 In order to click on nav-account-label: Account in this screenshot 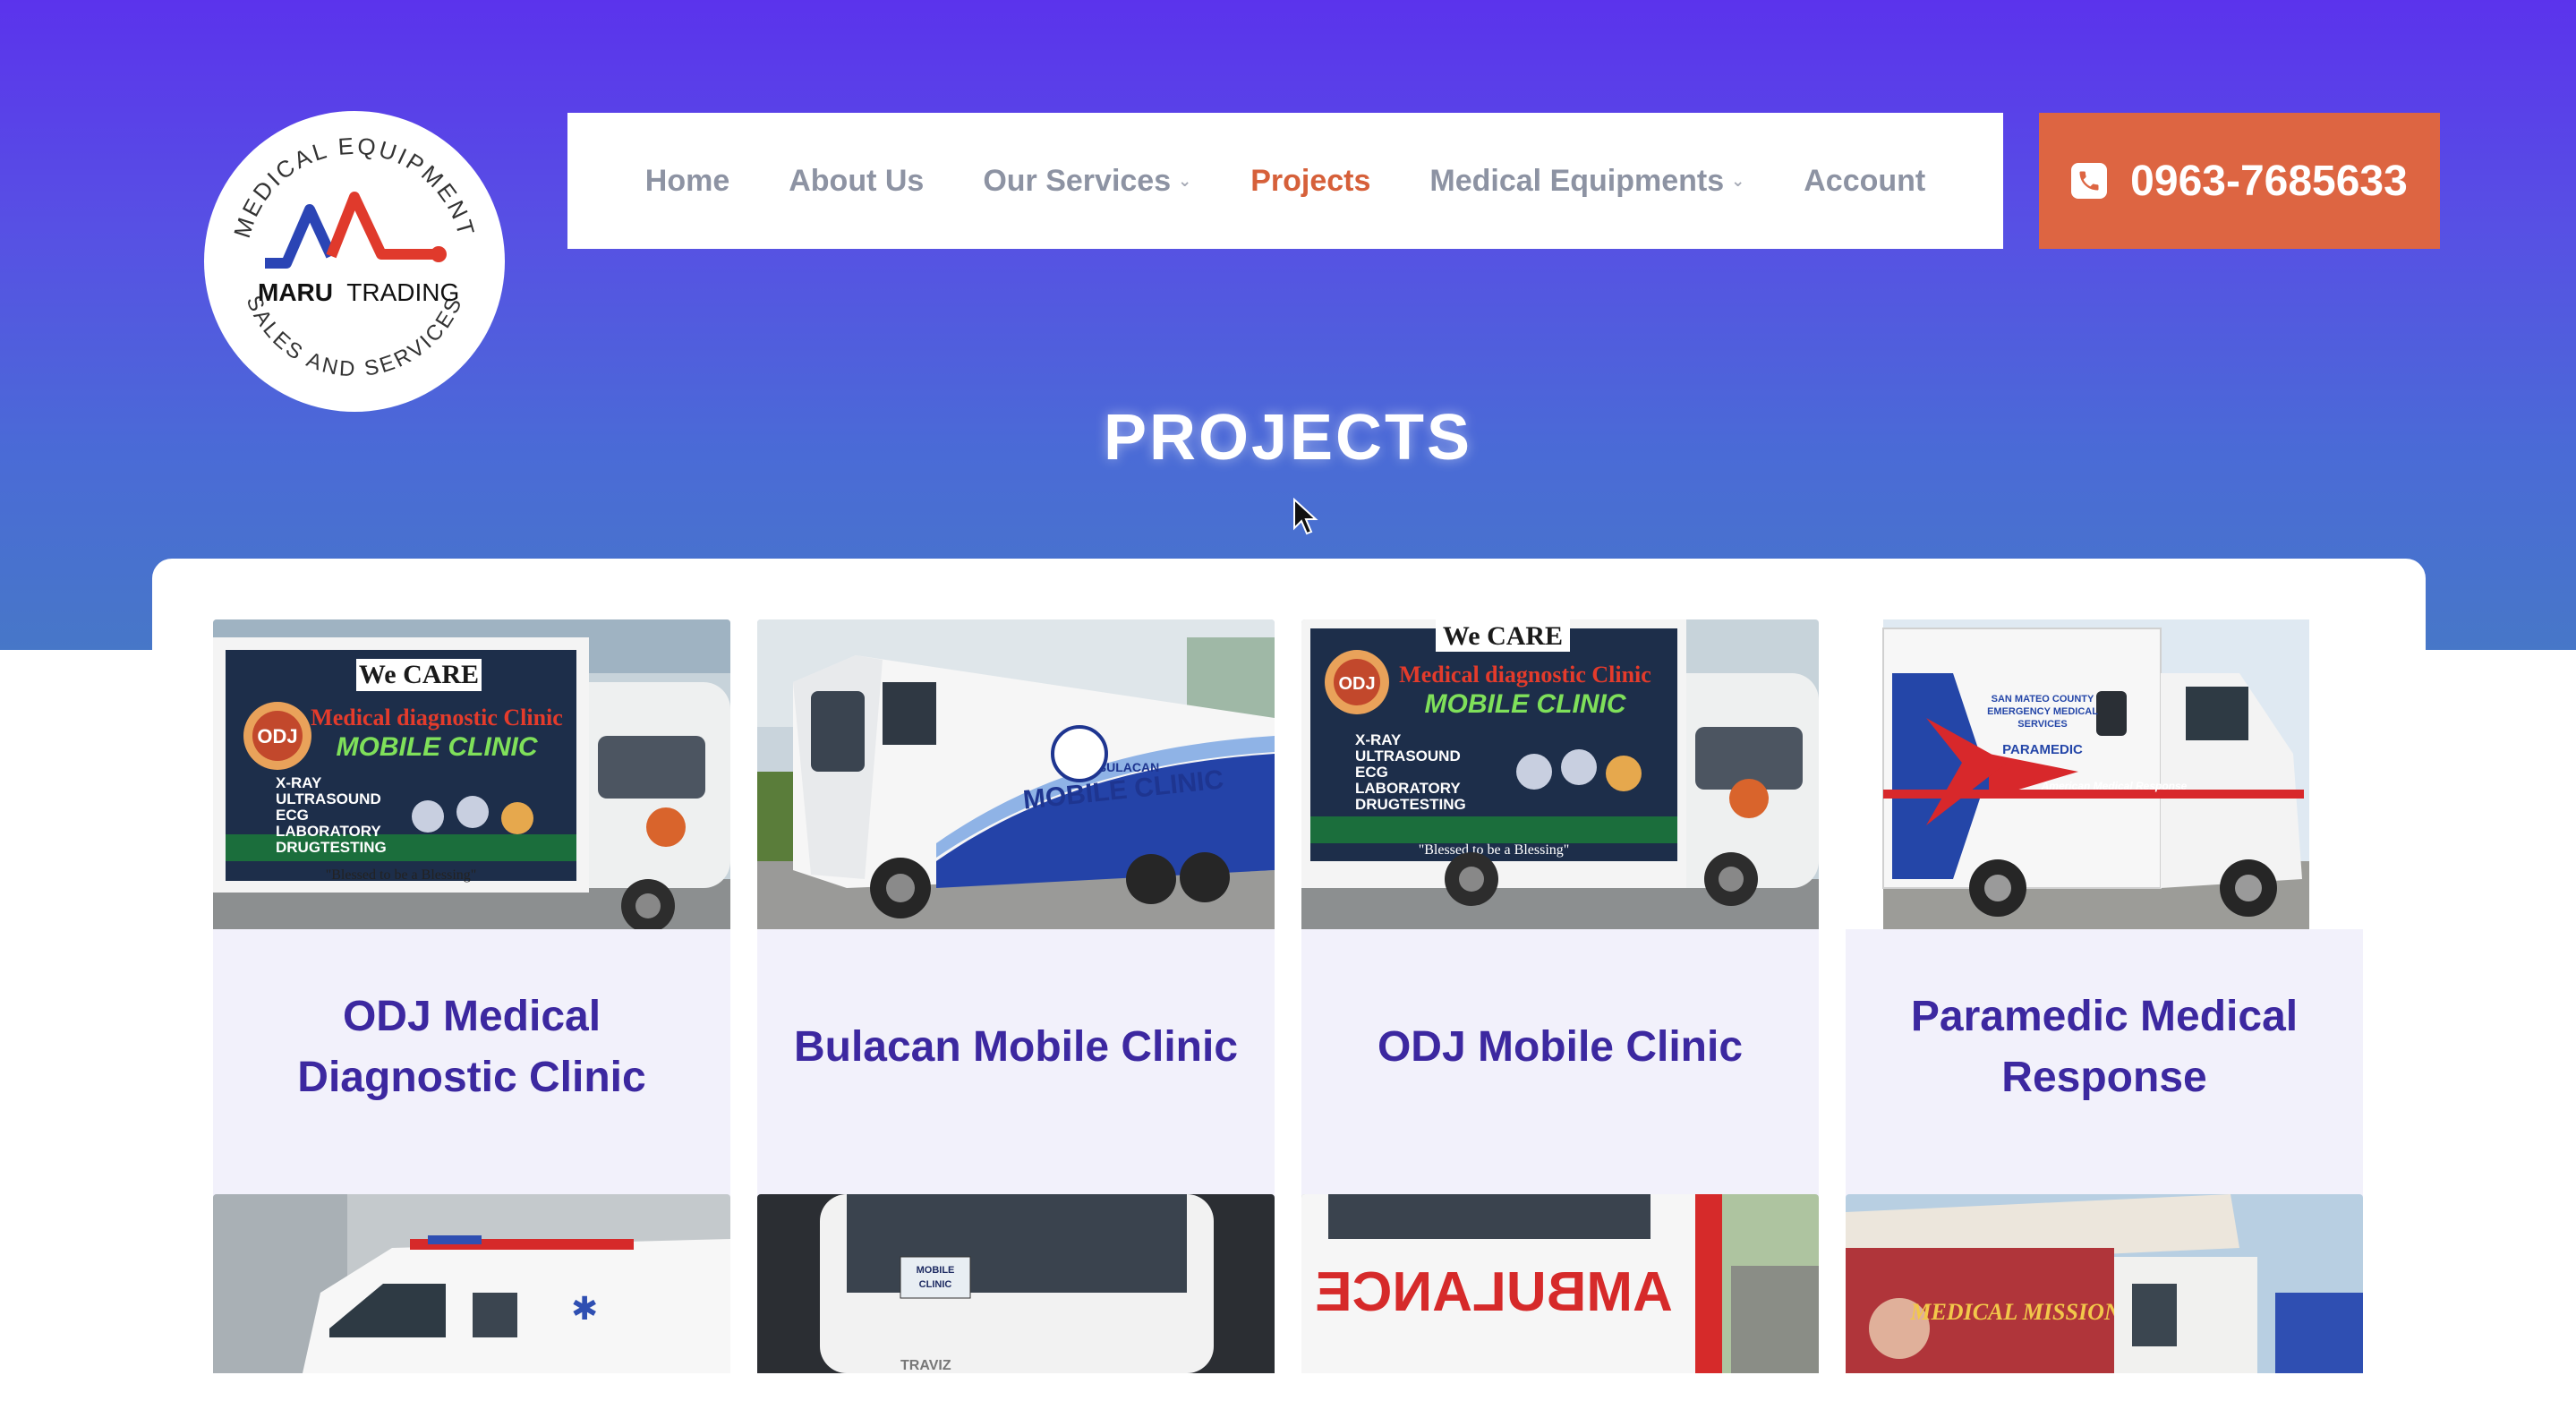, I will do `click(1865, 180)`.